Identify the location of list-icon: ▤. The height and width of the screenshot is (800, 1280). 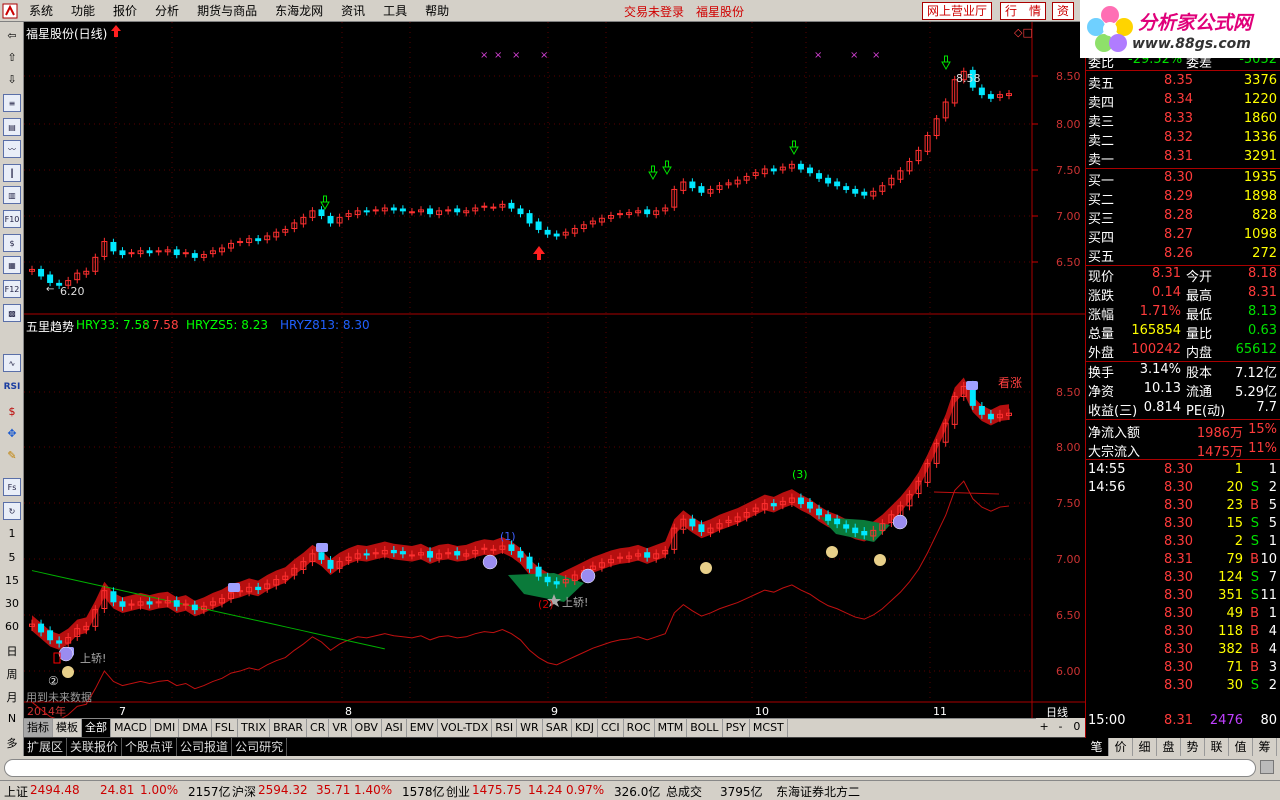
(12, 127).